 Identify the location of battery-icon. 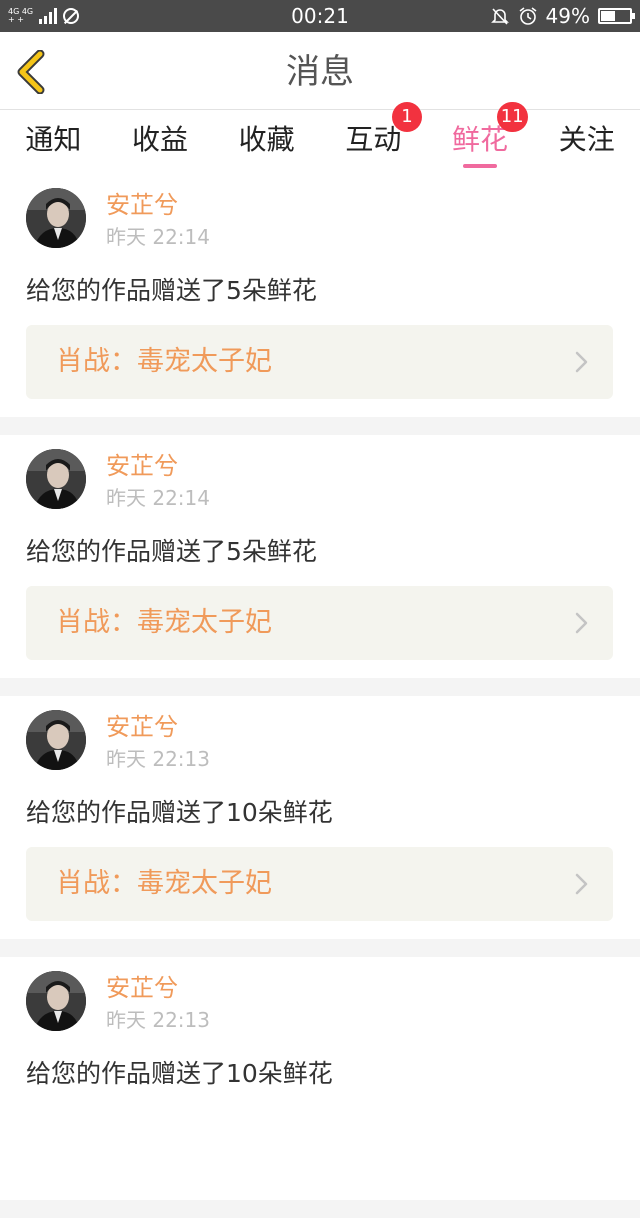
(616, 16).